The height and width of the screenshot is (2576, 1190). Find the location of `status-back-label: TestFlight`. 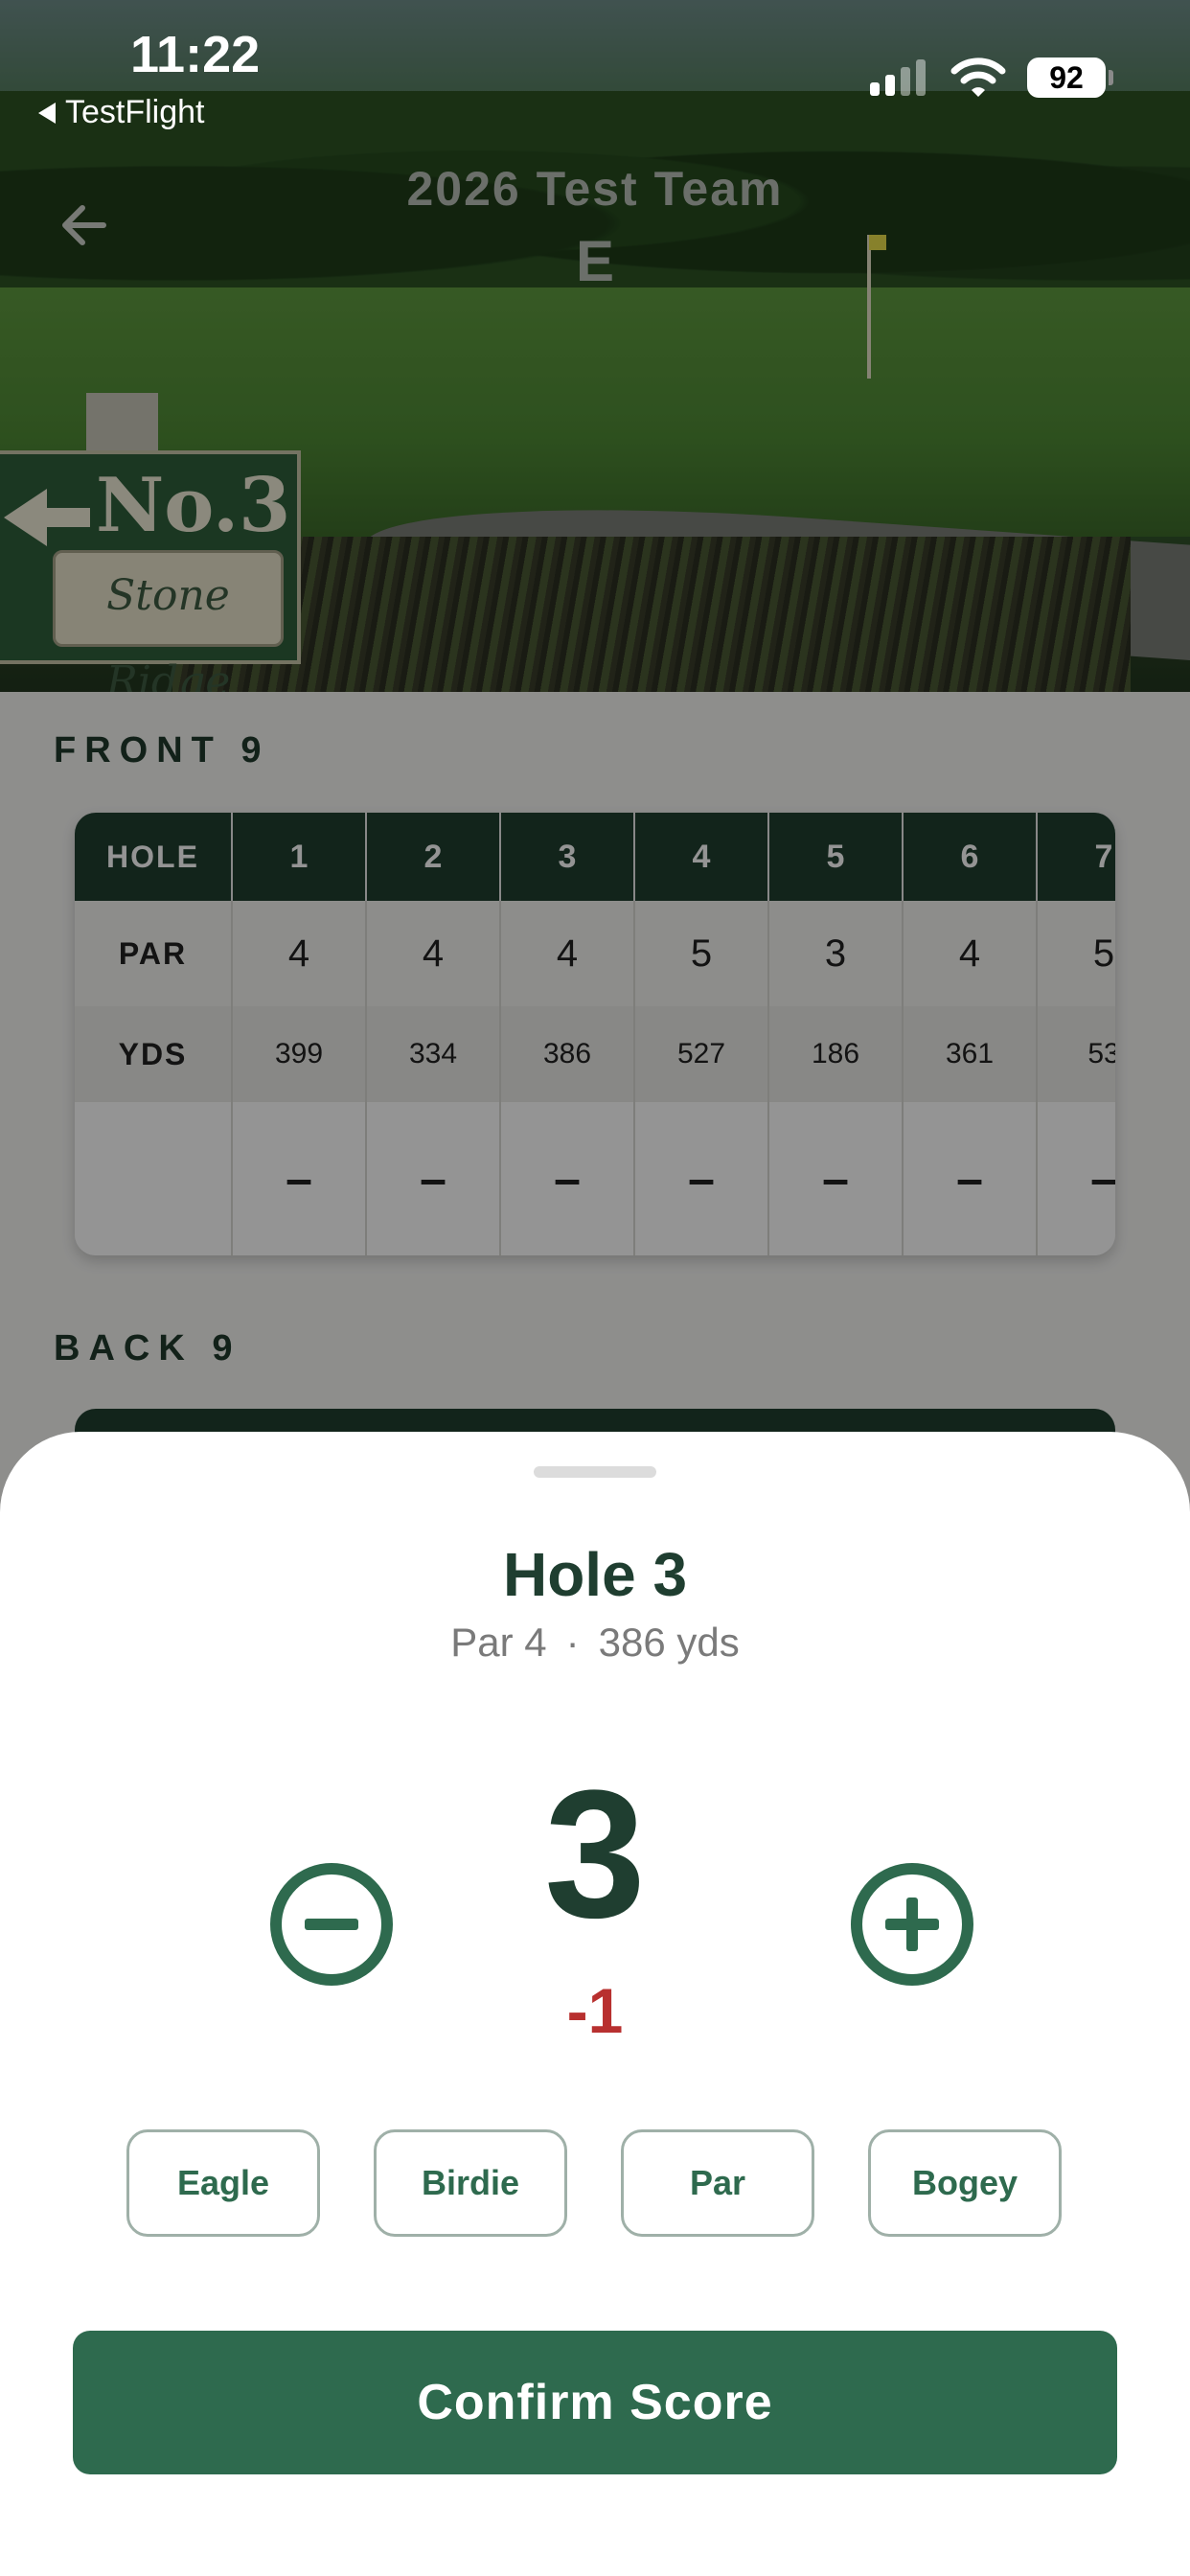

status-back-label: TestFlight is located at coordinates (135, 112).